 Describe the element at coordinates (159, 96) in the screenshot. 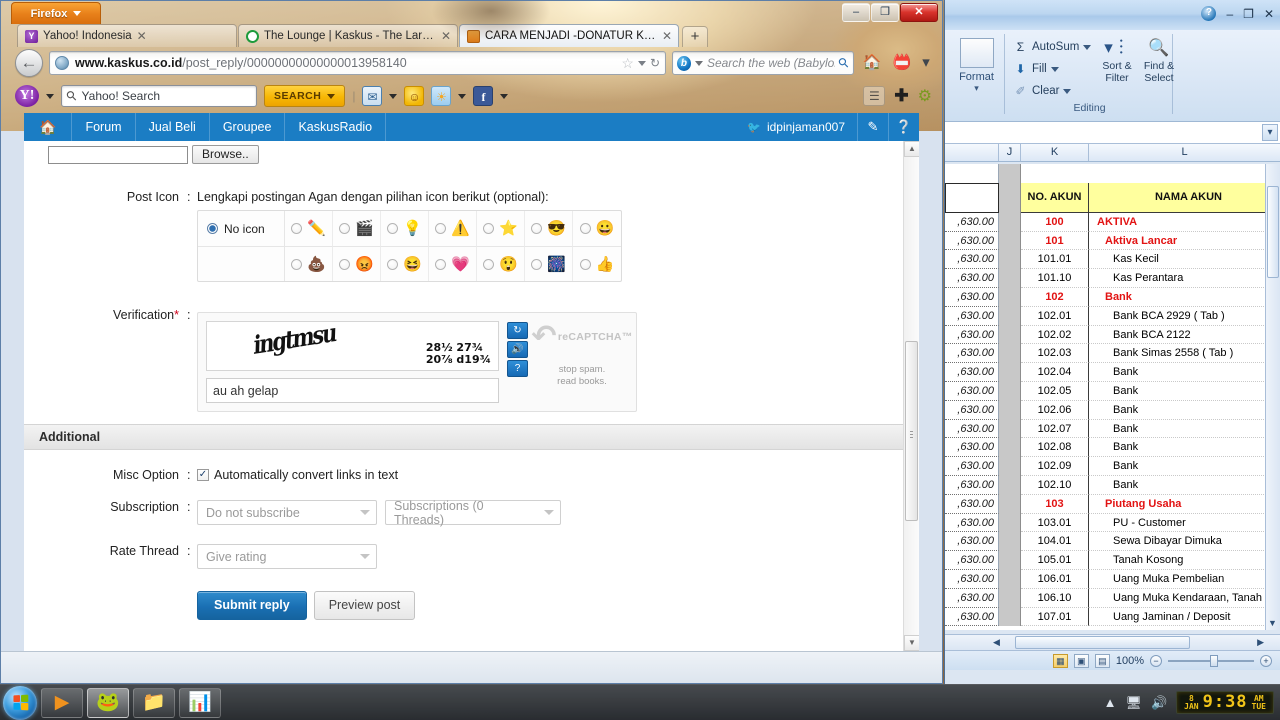

I see `yahoo-search-input: ⚲ Yahoo! Search` at that location.